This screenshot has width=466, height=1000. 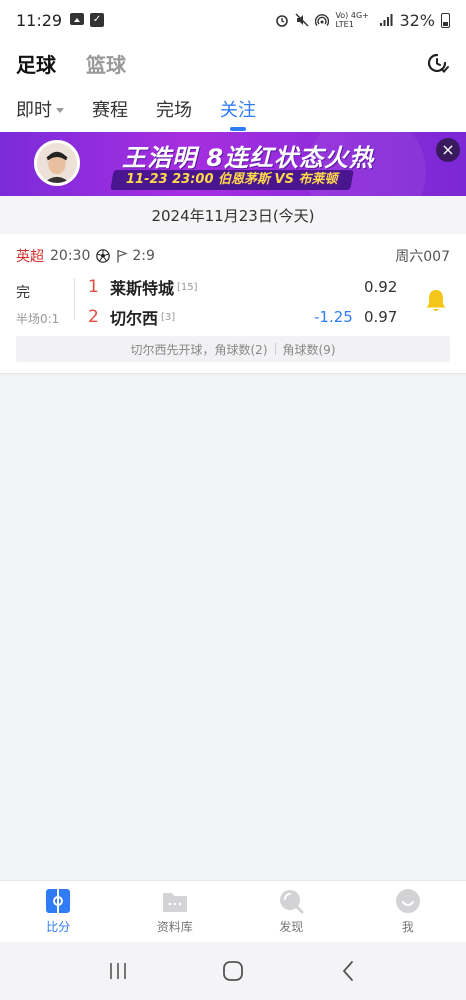 I want to click on date-header: 2024年11月23日(今天), so click(x=233, y=215).